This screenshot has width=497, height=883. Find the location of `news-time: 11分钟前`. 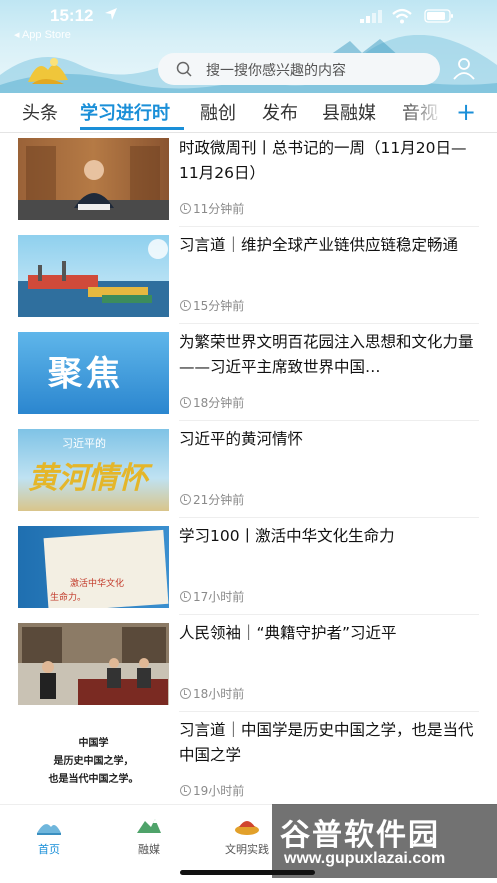

news-time: 11分钟前 is located at coordinates (212, 208).